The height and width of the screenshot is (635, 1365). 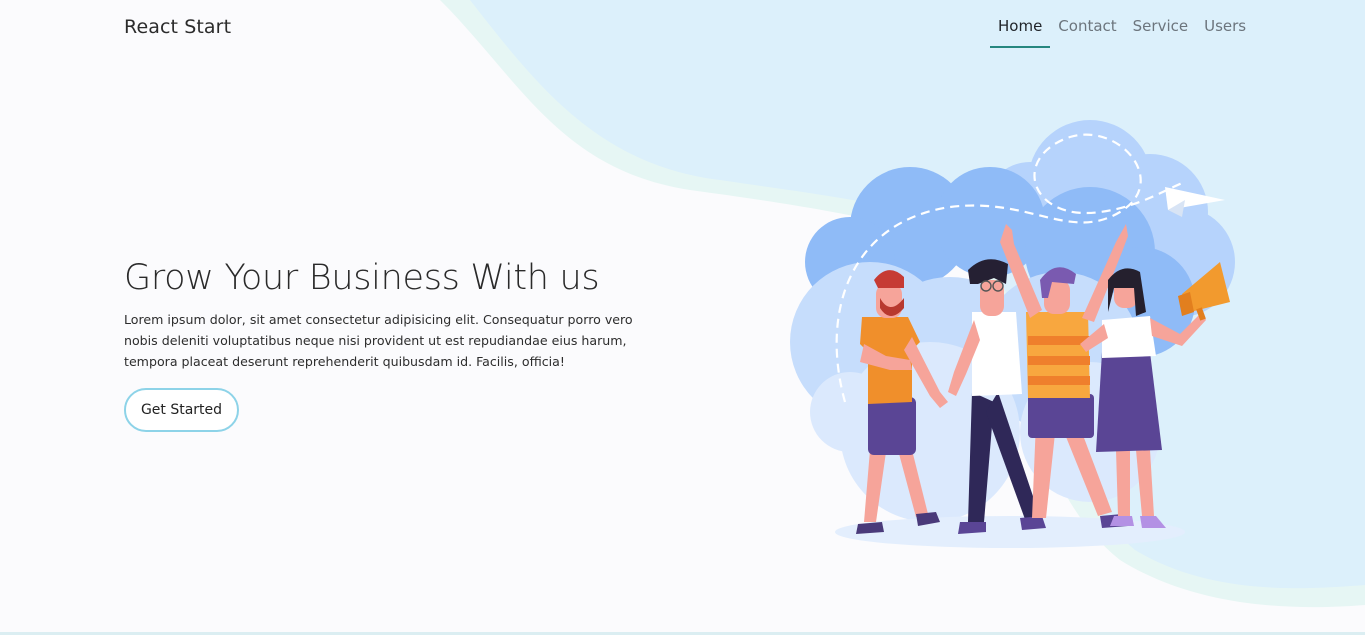 What do you see at coordinates (1225, 24) in the screenshot?
I see `nav-item-users: Users` at bounding box center [1225, 24].